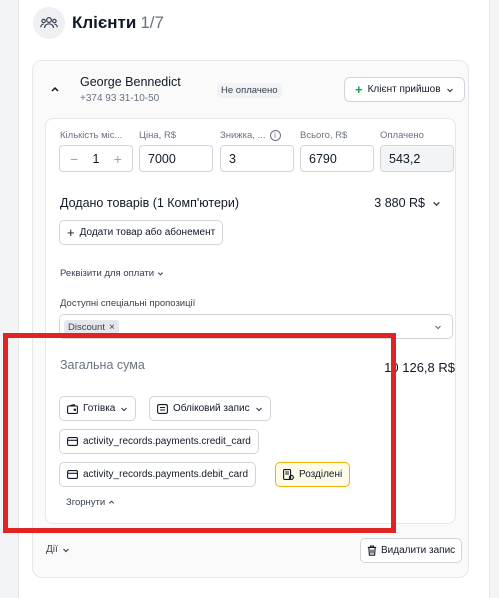 This screenshot has height=598, width=499. I want to click on client-phone: +374 93 31-10-50, so click(120, 98).